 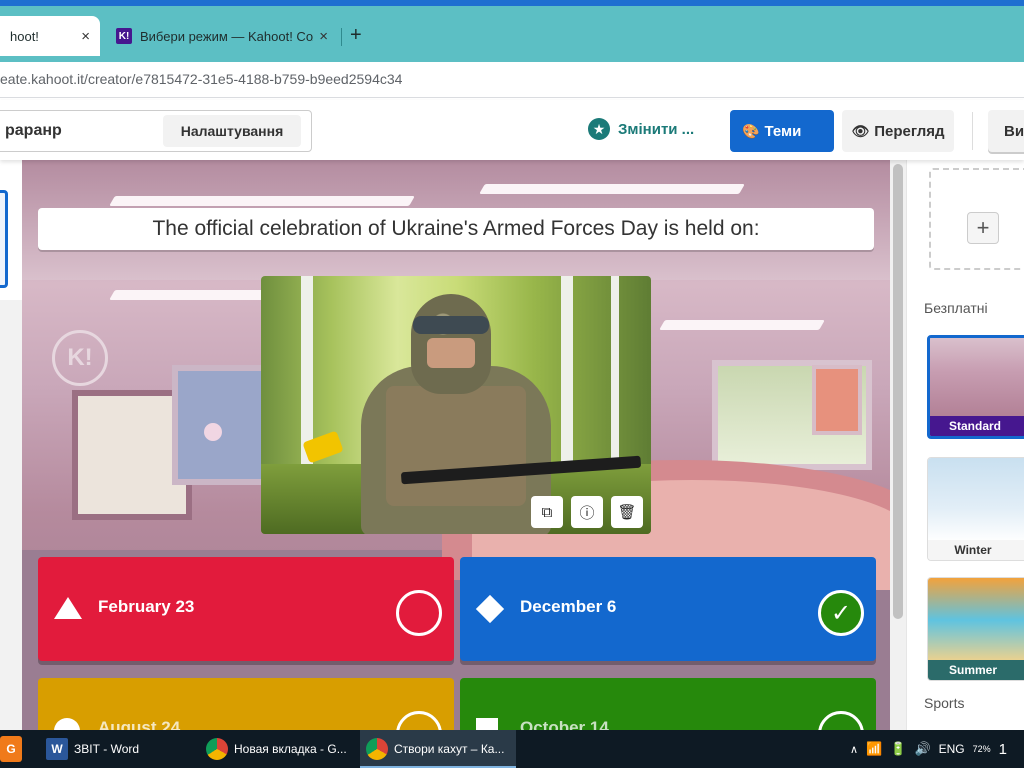 I want to click on tabstrip-top-line, so click(x=512, y=3).